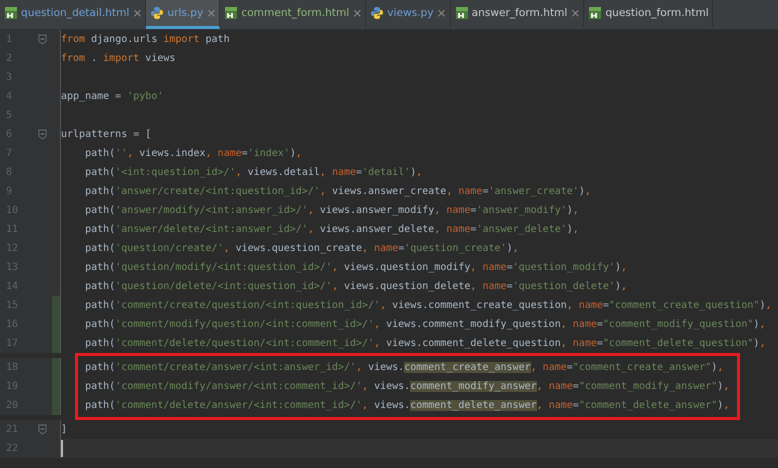  I want to click on code-line: path('', views.index, name='index'),, so click(193, 153).